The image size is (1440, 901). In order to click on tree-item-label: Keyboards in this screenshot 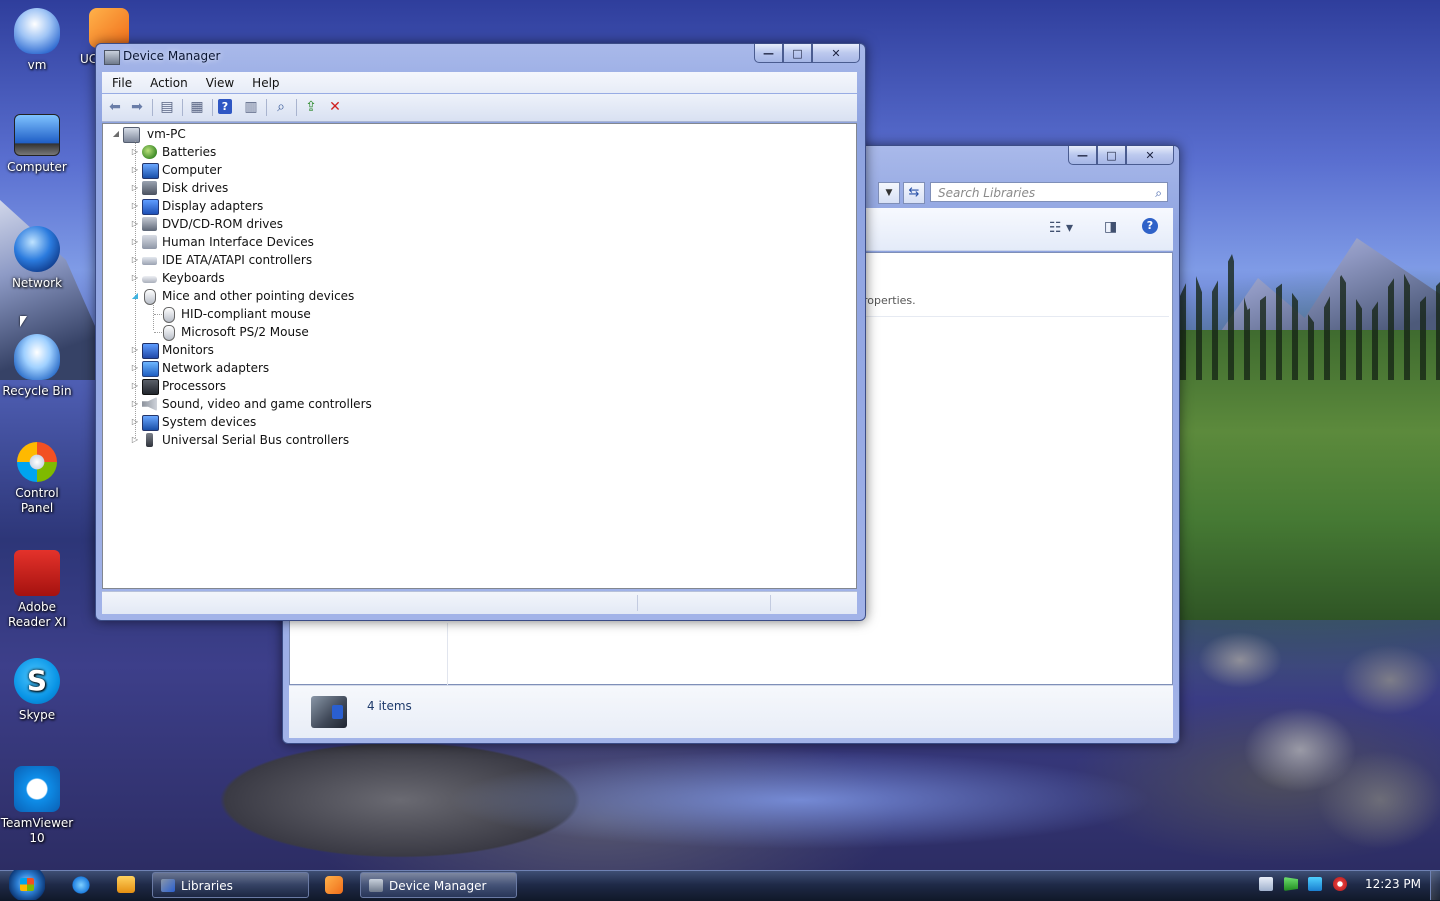, I will do `click(193, 278)`.